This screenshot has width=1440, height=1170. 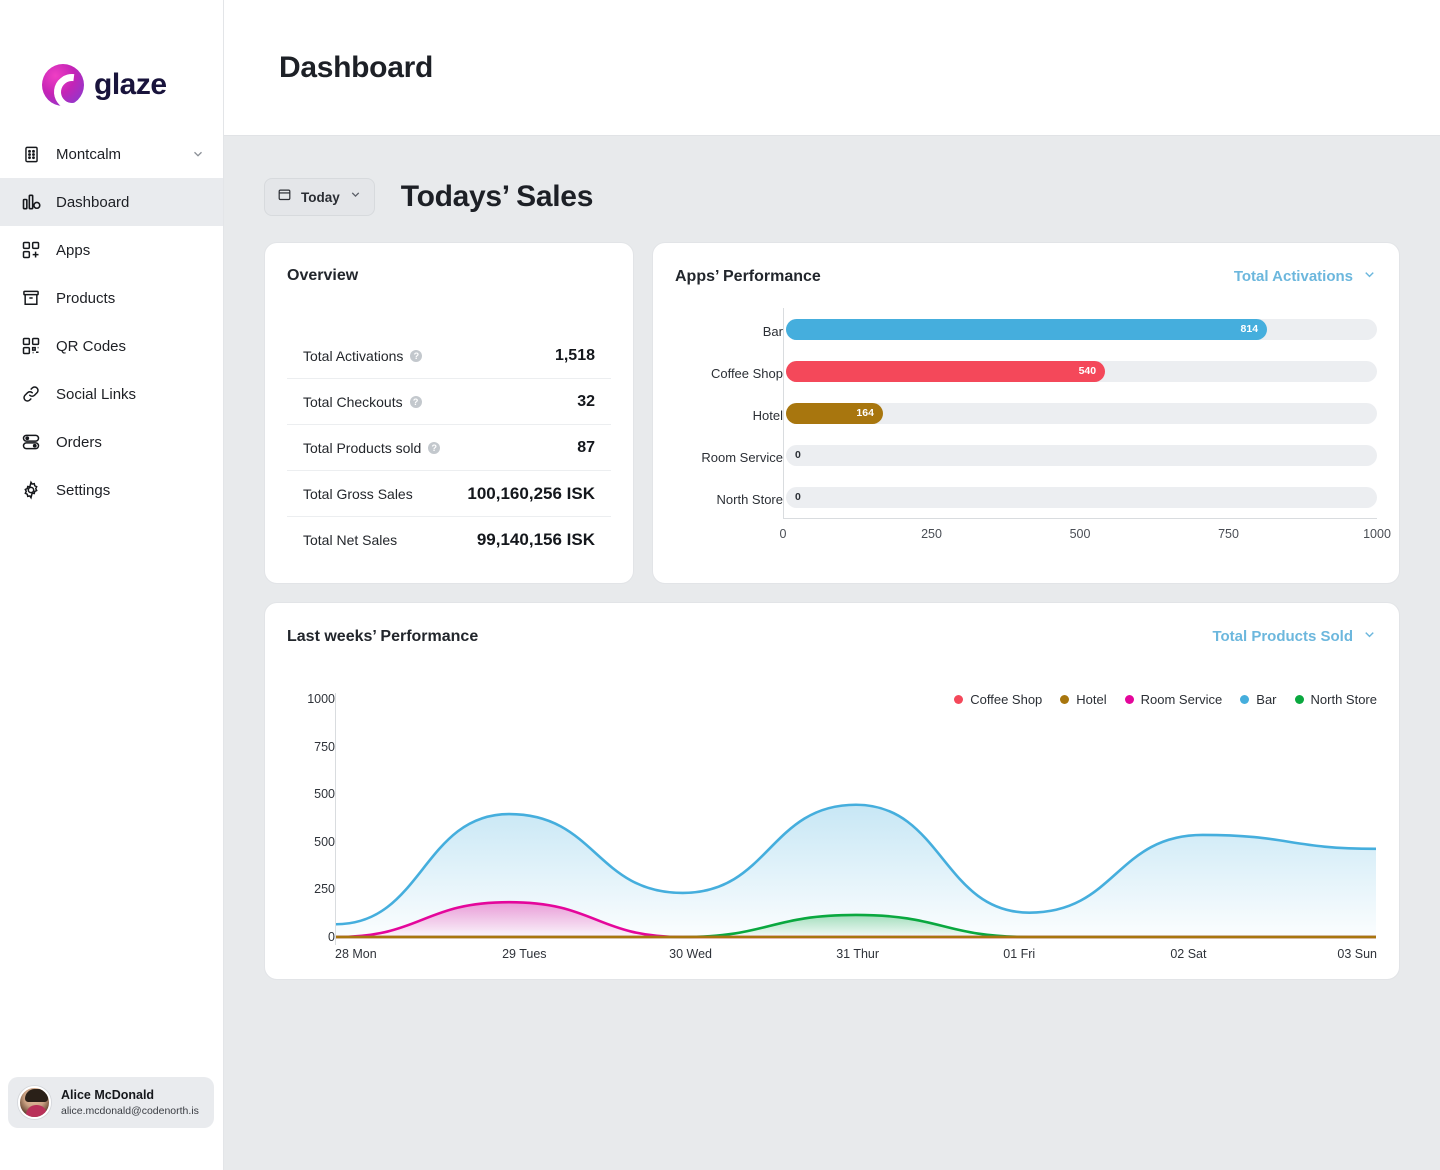 I want to click on bar-chart-icon, so click(x=31, y=202).